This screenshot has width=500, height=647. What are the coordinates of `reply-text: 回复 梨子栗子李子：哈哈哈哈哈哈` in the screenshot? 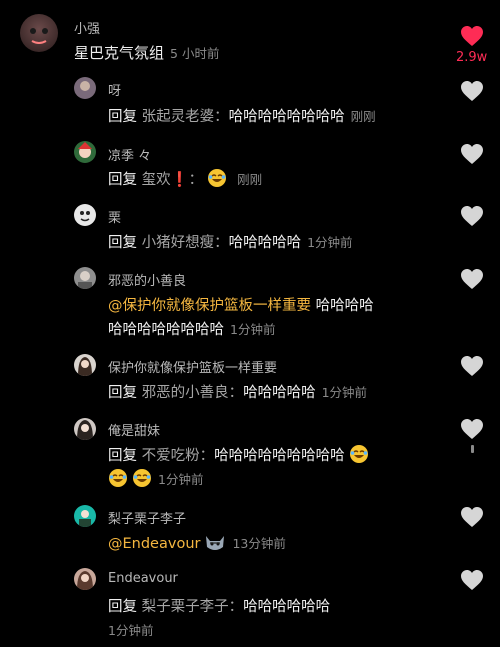 It's located at (219, 605).